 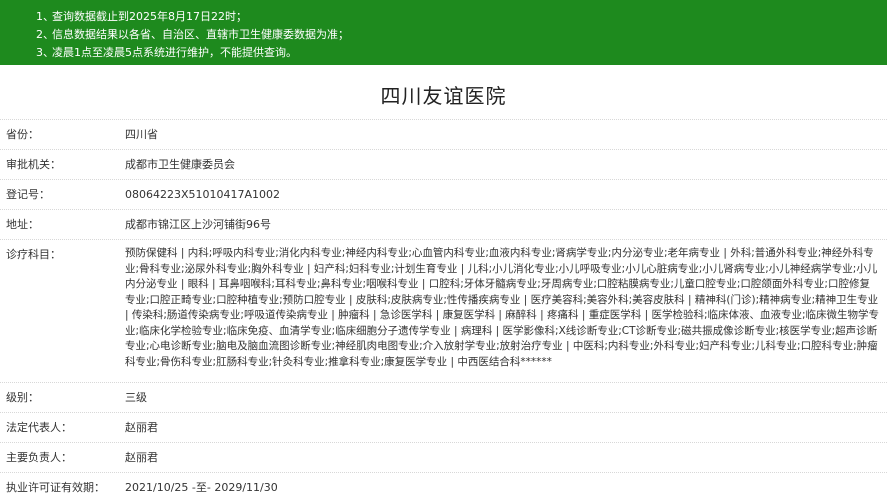 What do you see at coordinates (141, 134) in the screenshot?
I see `province-value: 四川省` at bounding box center [141, 134].